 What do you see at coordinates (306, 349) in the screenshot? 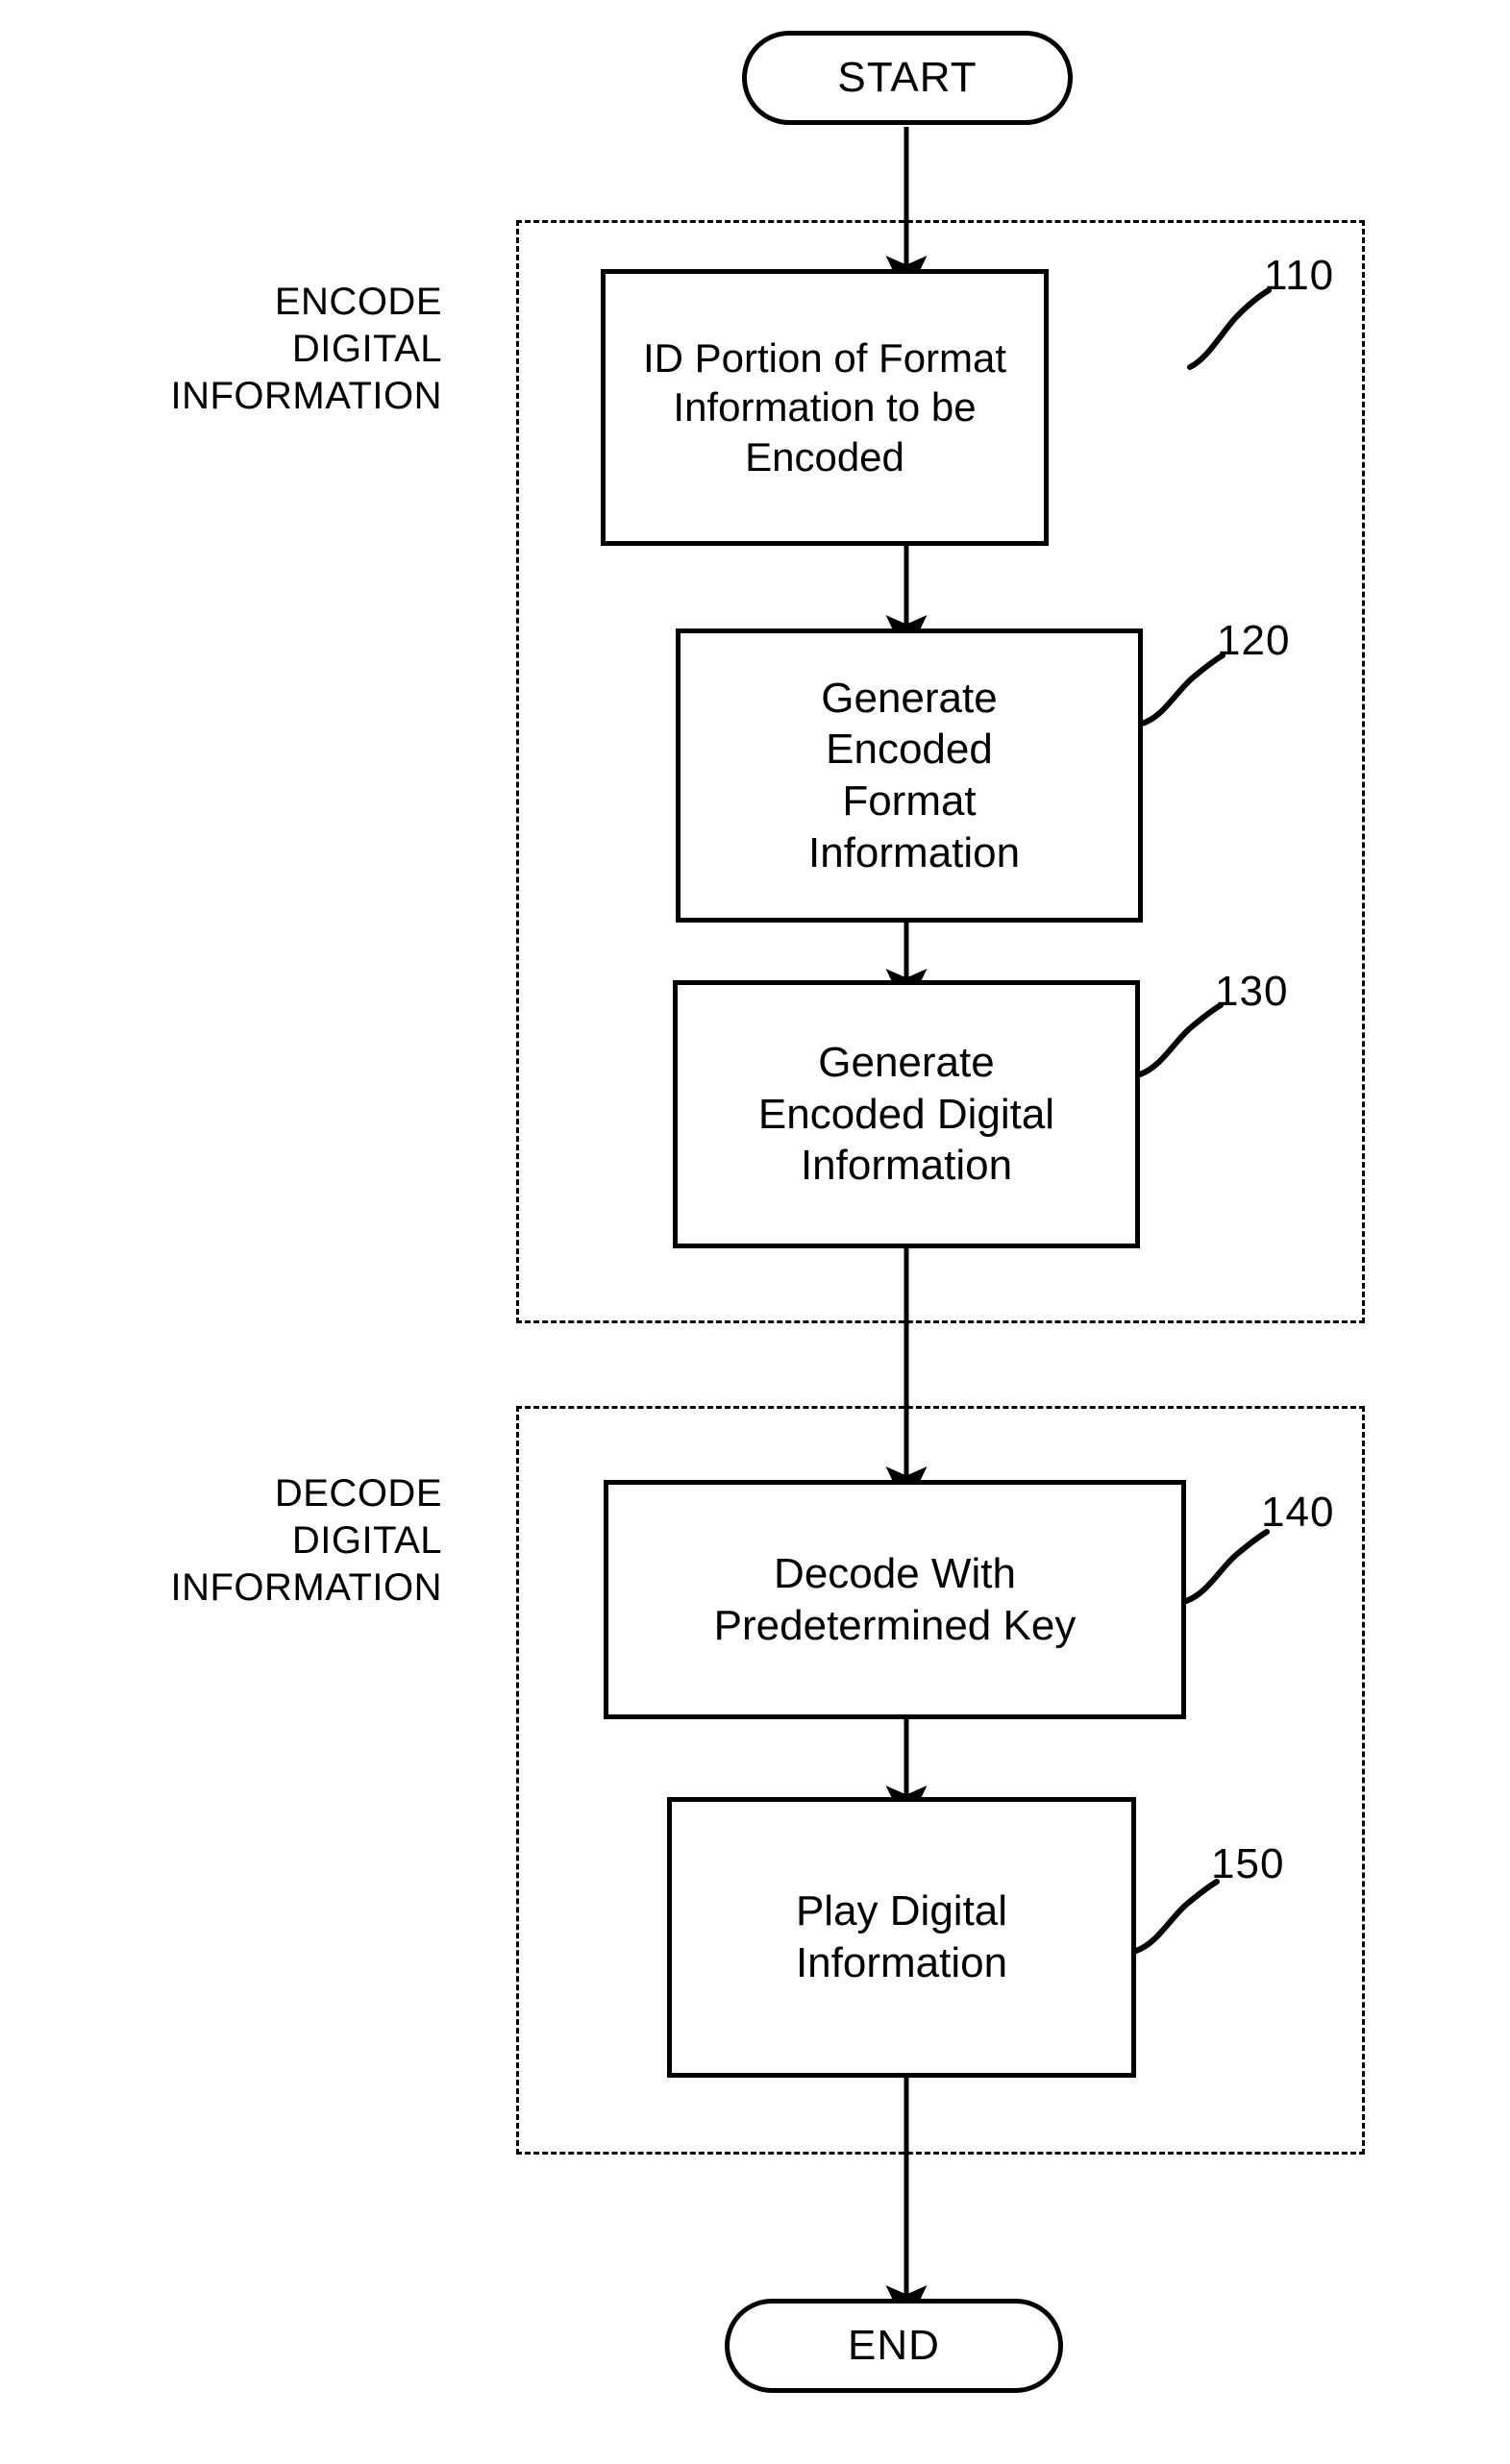
I see `stage-label-encode: ENCODE DIGITAL INFORMATION` at bounding box center [306, 349].